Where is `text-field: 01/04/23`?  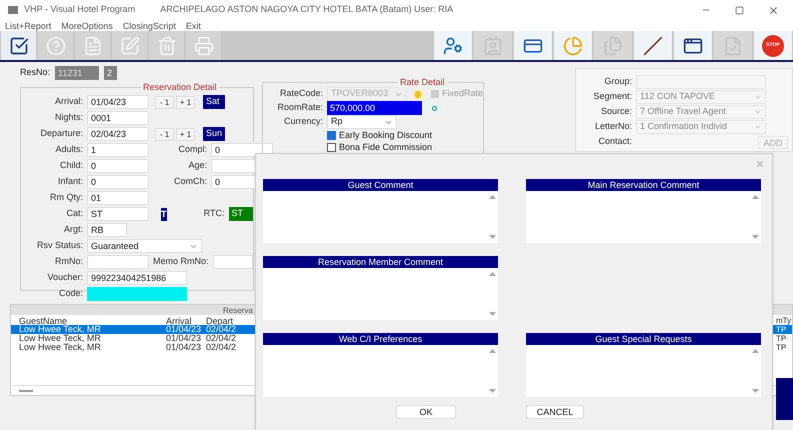 text-field: 01/04/23 is located at coordinates (118, 102).